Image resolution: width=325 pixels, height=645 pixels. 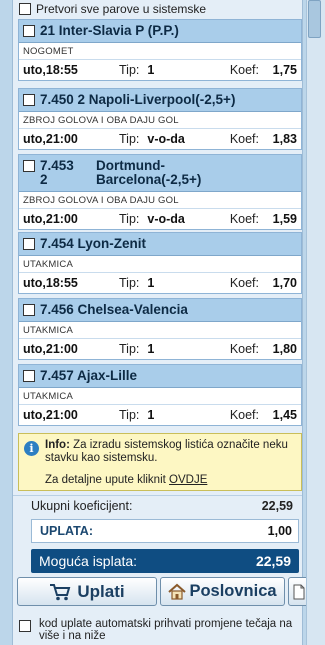 I want to click on convert-system-checkbox, so click(x=25, y=8).